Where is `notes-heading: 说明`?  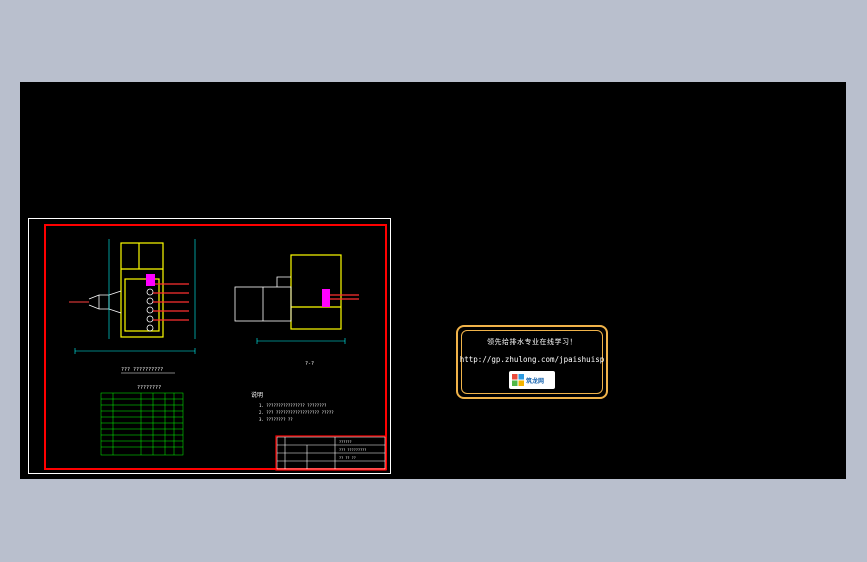
notes-heading: 说明 is located at coordinates (257, 395).